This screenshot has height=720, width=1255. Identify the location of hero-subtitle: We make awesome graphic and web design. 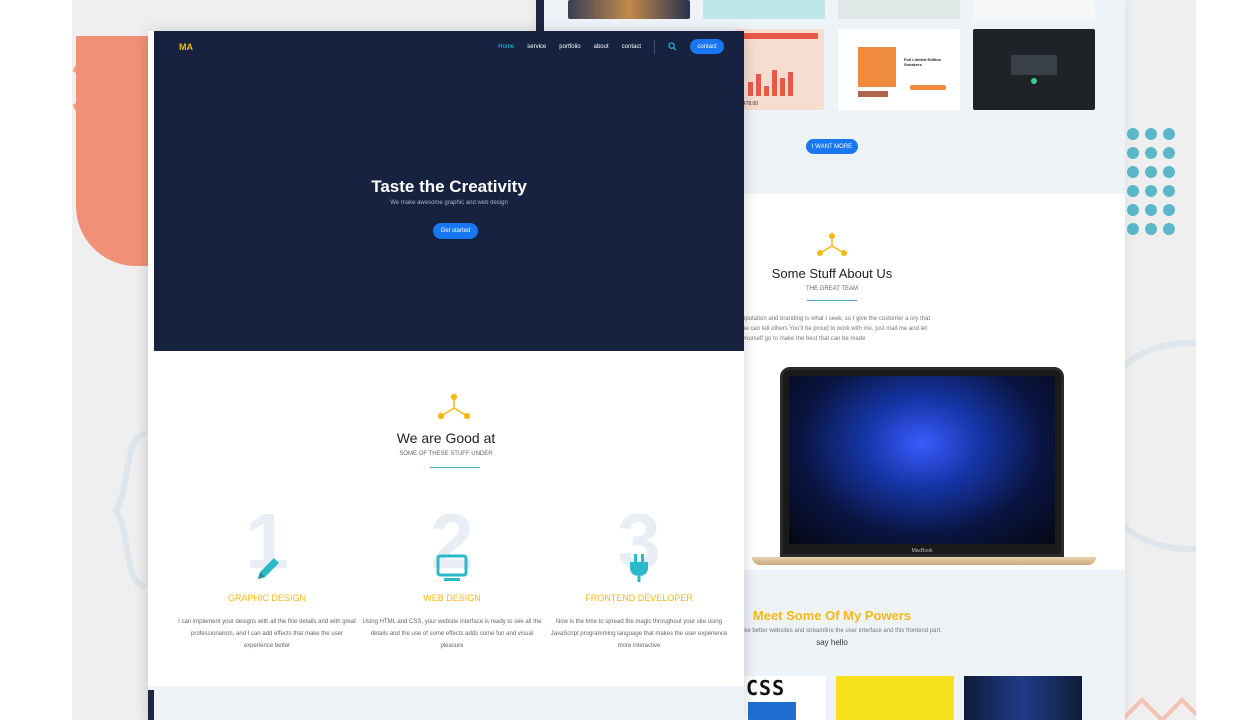
(449, 203).